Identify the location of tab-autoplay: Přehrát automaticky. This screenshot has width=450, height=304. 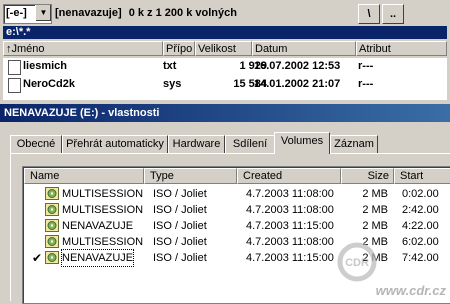
(115, 144).